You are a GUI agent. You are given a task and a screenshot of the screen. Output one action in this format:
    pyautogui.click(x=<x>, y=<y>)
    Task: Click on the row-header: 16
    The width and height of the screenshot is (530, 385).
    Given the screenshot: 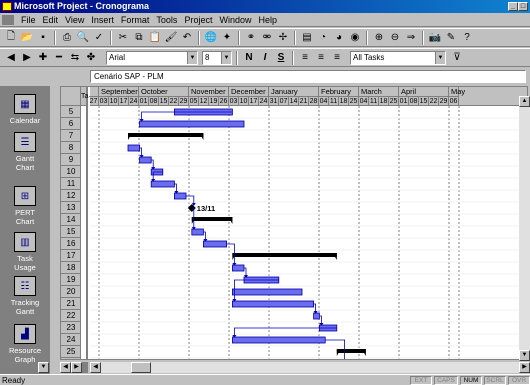 What is the action you would take?
    pyautogui.click(x=71, y=244)
    